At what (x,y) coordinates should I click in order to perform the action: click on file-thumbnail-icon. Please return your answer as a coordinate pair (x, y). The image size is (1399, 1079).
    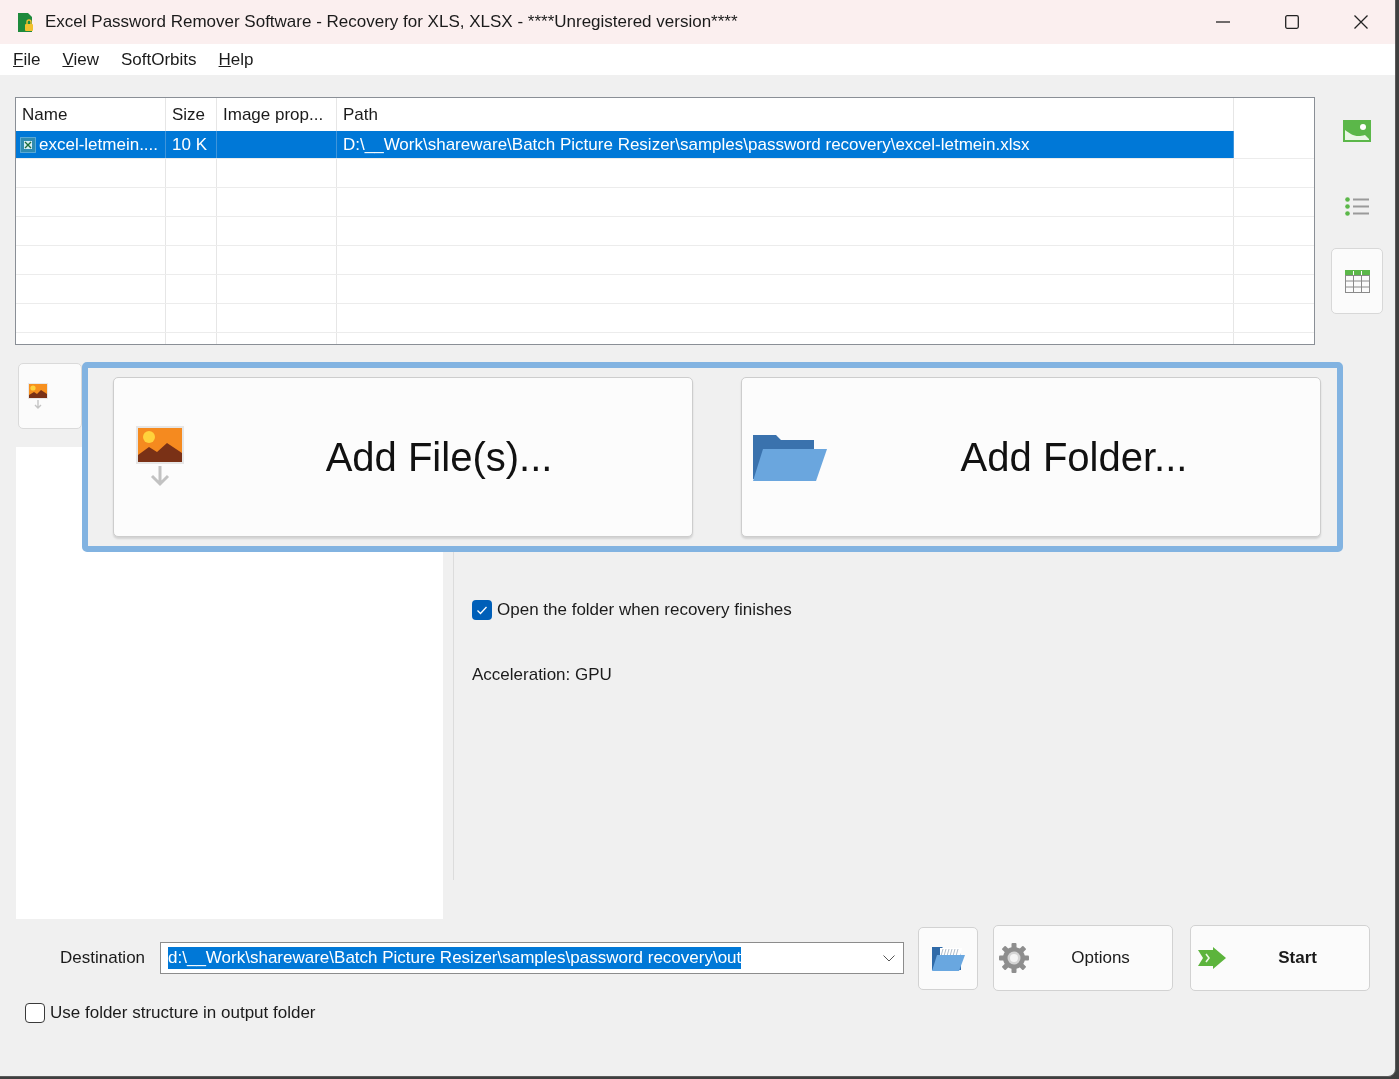
    Looking at the image, I should click on (28, 144).